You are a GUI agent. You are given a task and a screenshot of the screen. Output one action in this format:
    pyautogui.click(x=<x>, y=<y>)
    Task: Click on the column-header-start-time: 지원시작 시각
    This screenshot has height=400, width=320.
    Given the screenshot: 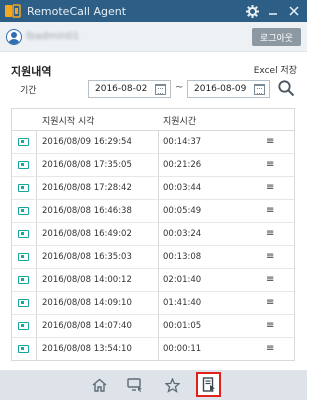 What is the action you would take?
    pyautogui.click(x=68, y=122)
    